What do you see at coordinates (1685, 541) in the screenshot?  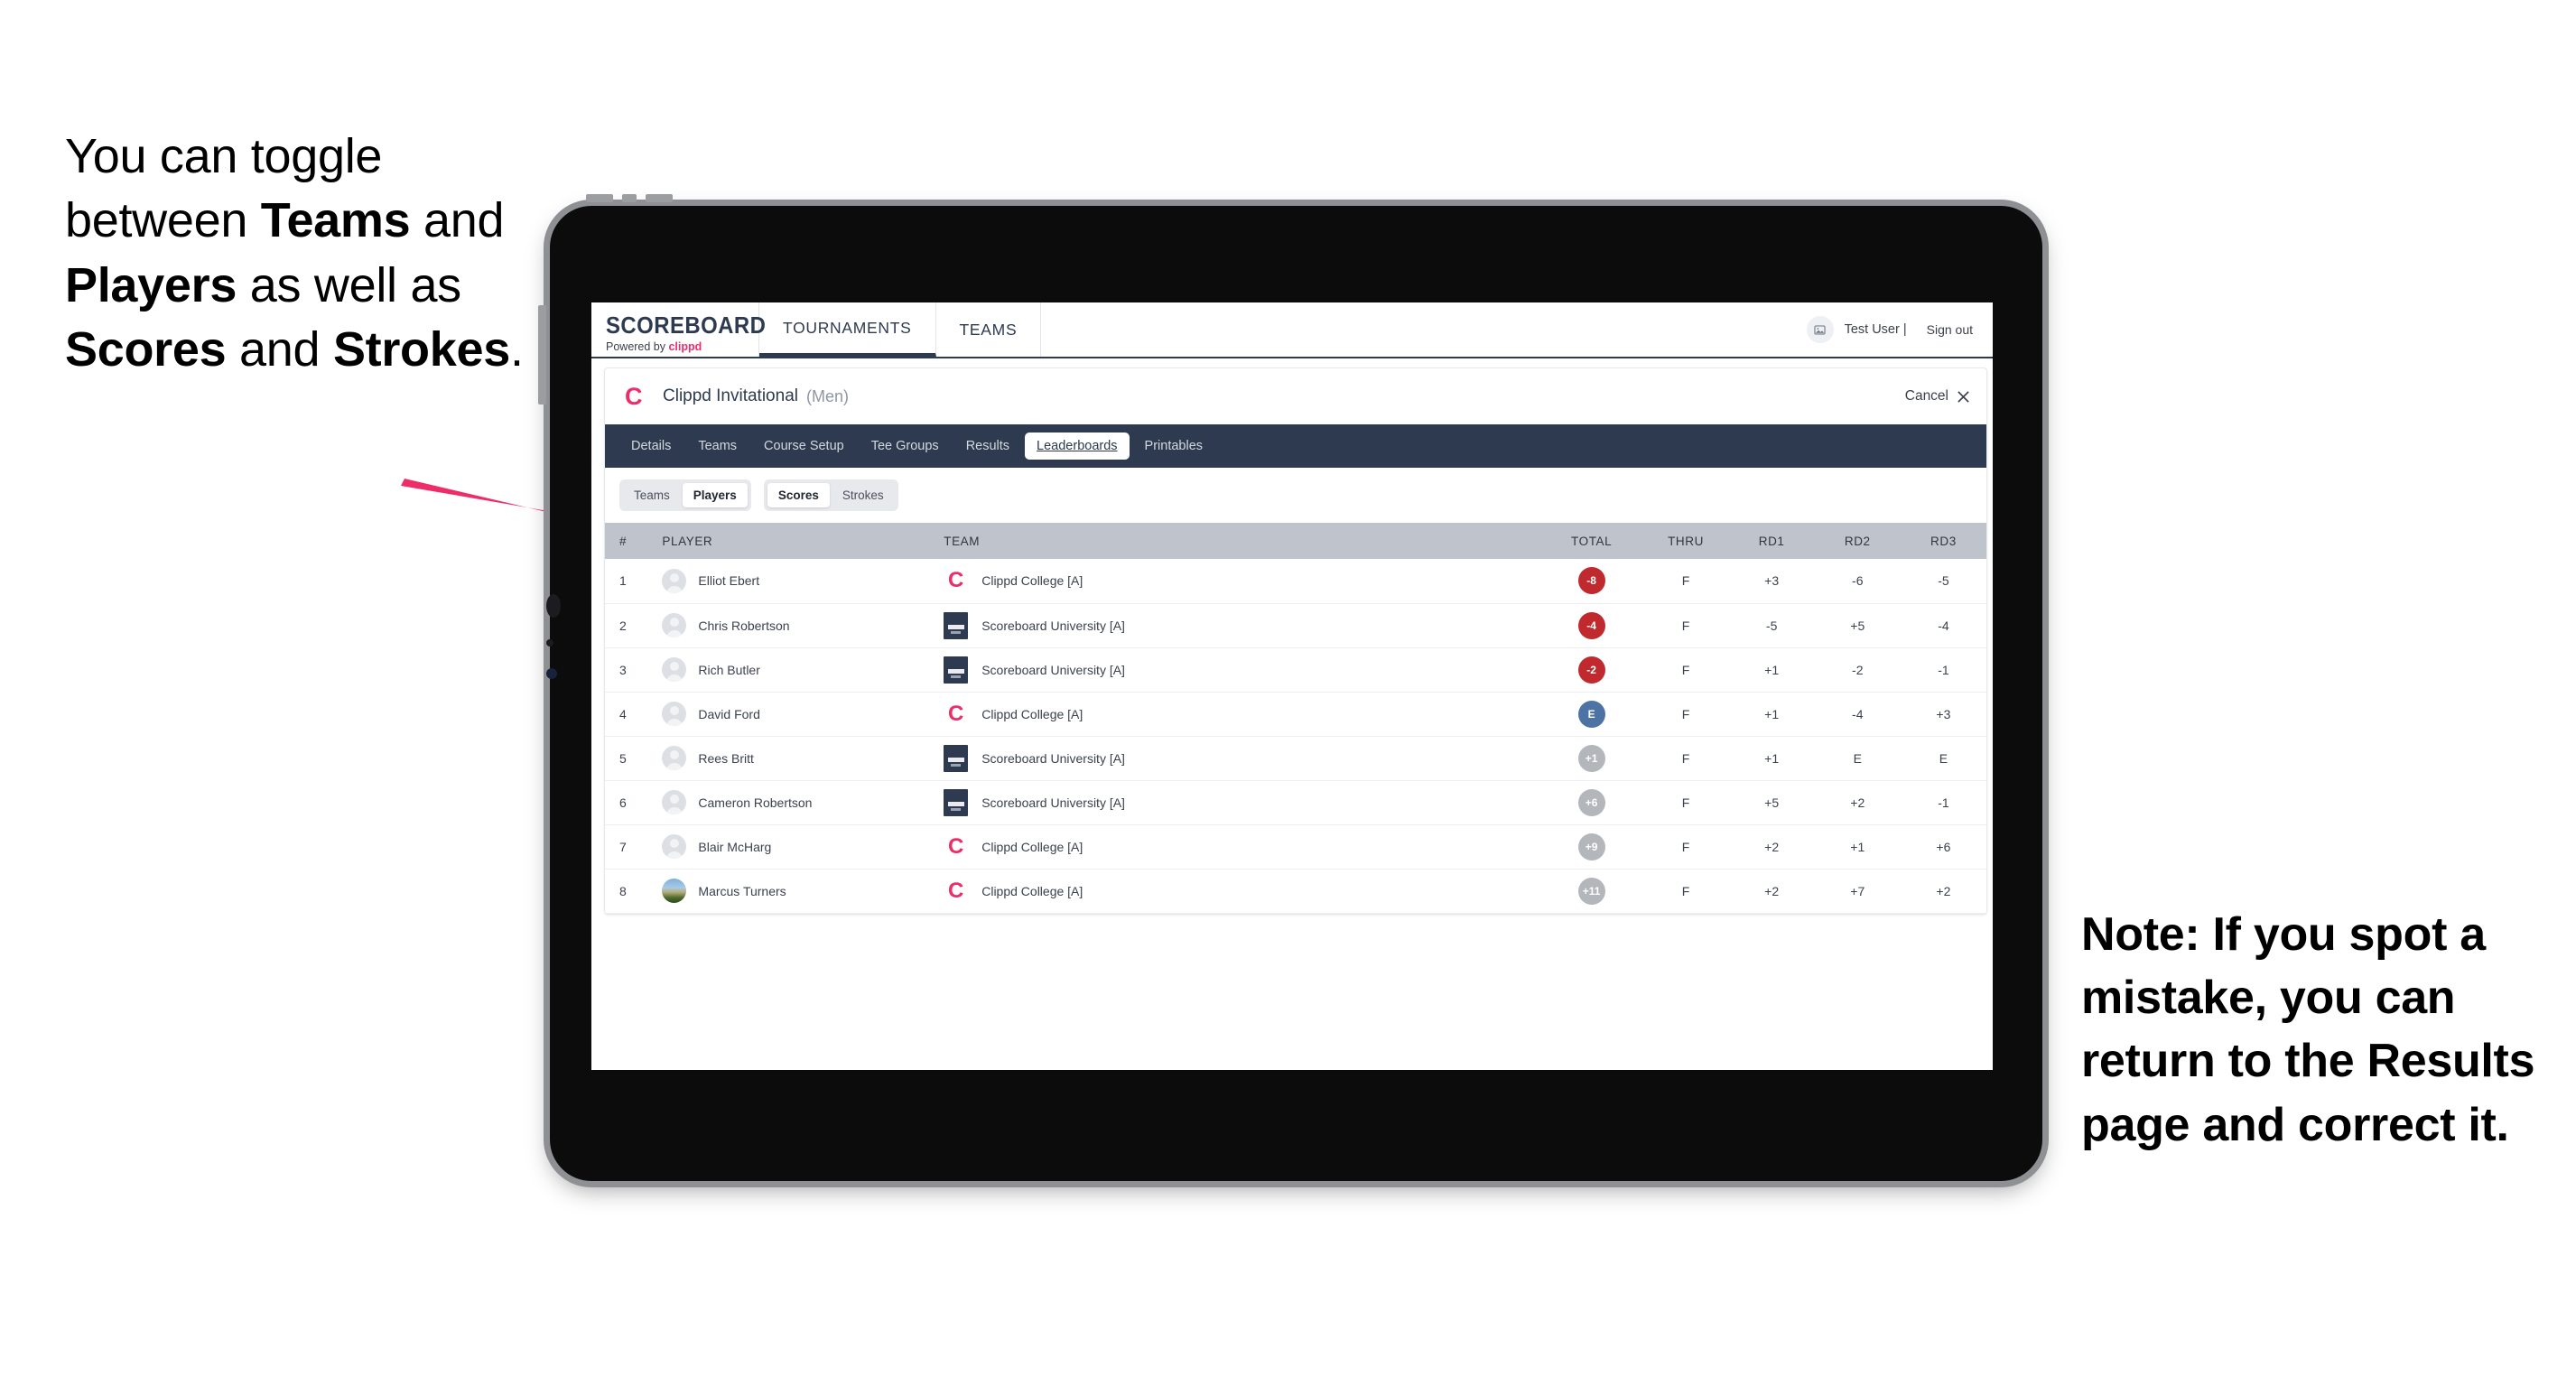 I see `col-thru: THRU` at bounding box center [1685, 541].